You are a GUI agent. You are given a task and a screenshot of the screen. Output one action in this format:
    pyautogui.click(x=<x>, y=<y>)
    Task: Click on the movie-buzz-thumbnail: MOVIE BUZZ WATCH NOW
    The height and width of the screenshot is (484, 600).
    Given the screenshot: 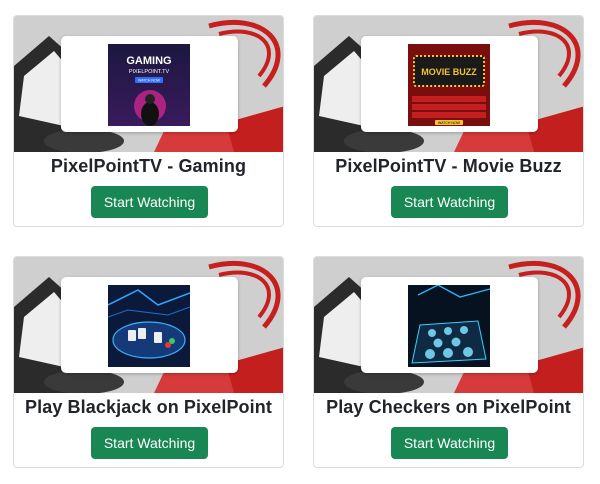 What is the action you would take?
    pyautogui.click(x=449, y=85)
    